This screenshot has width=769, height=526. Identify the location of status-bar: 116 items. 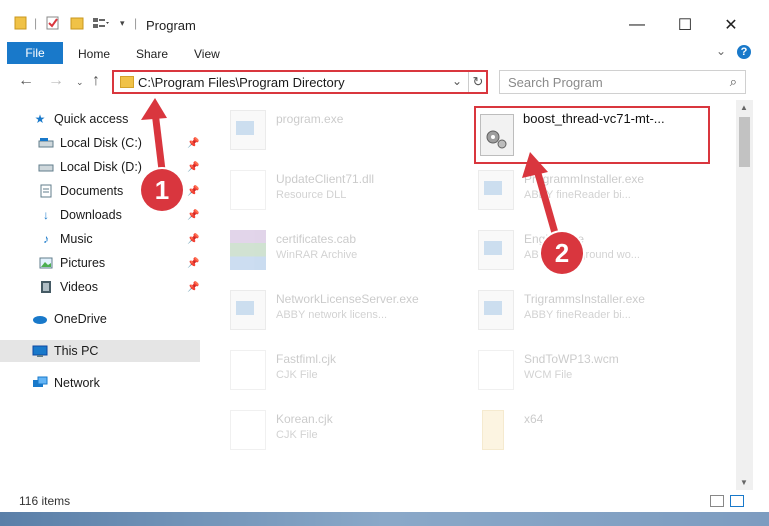
(384, 501).